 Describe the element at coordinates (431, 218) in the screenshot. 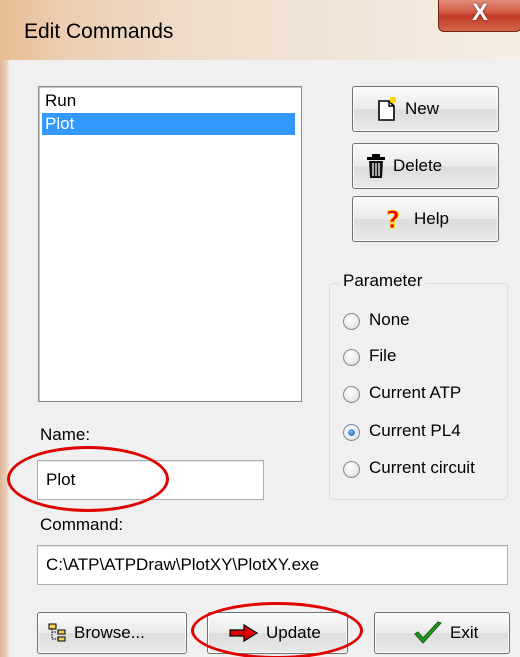

I see `help-button-label: Help` at that location.